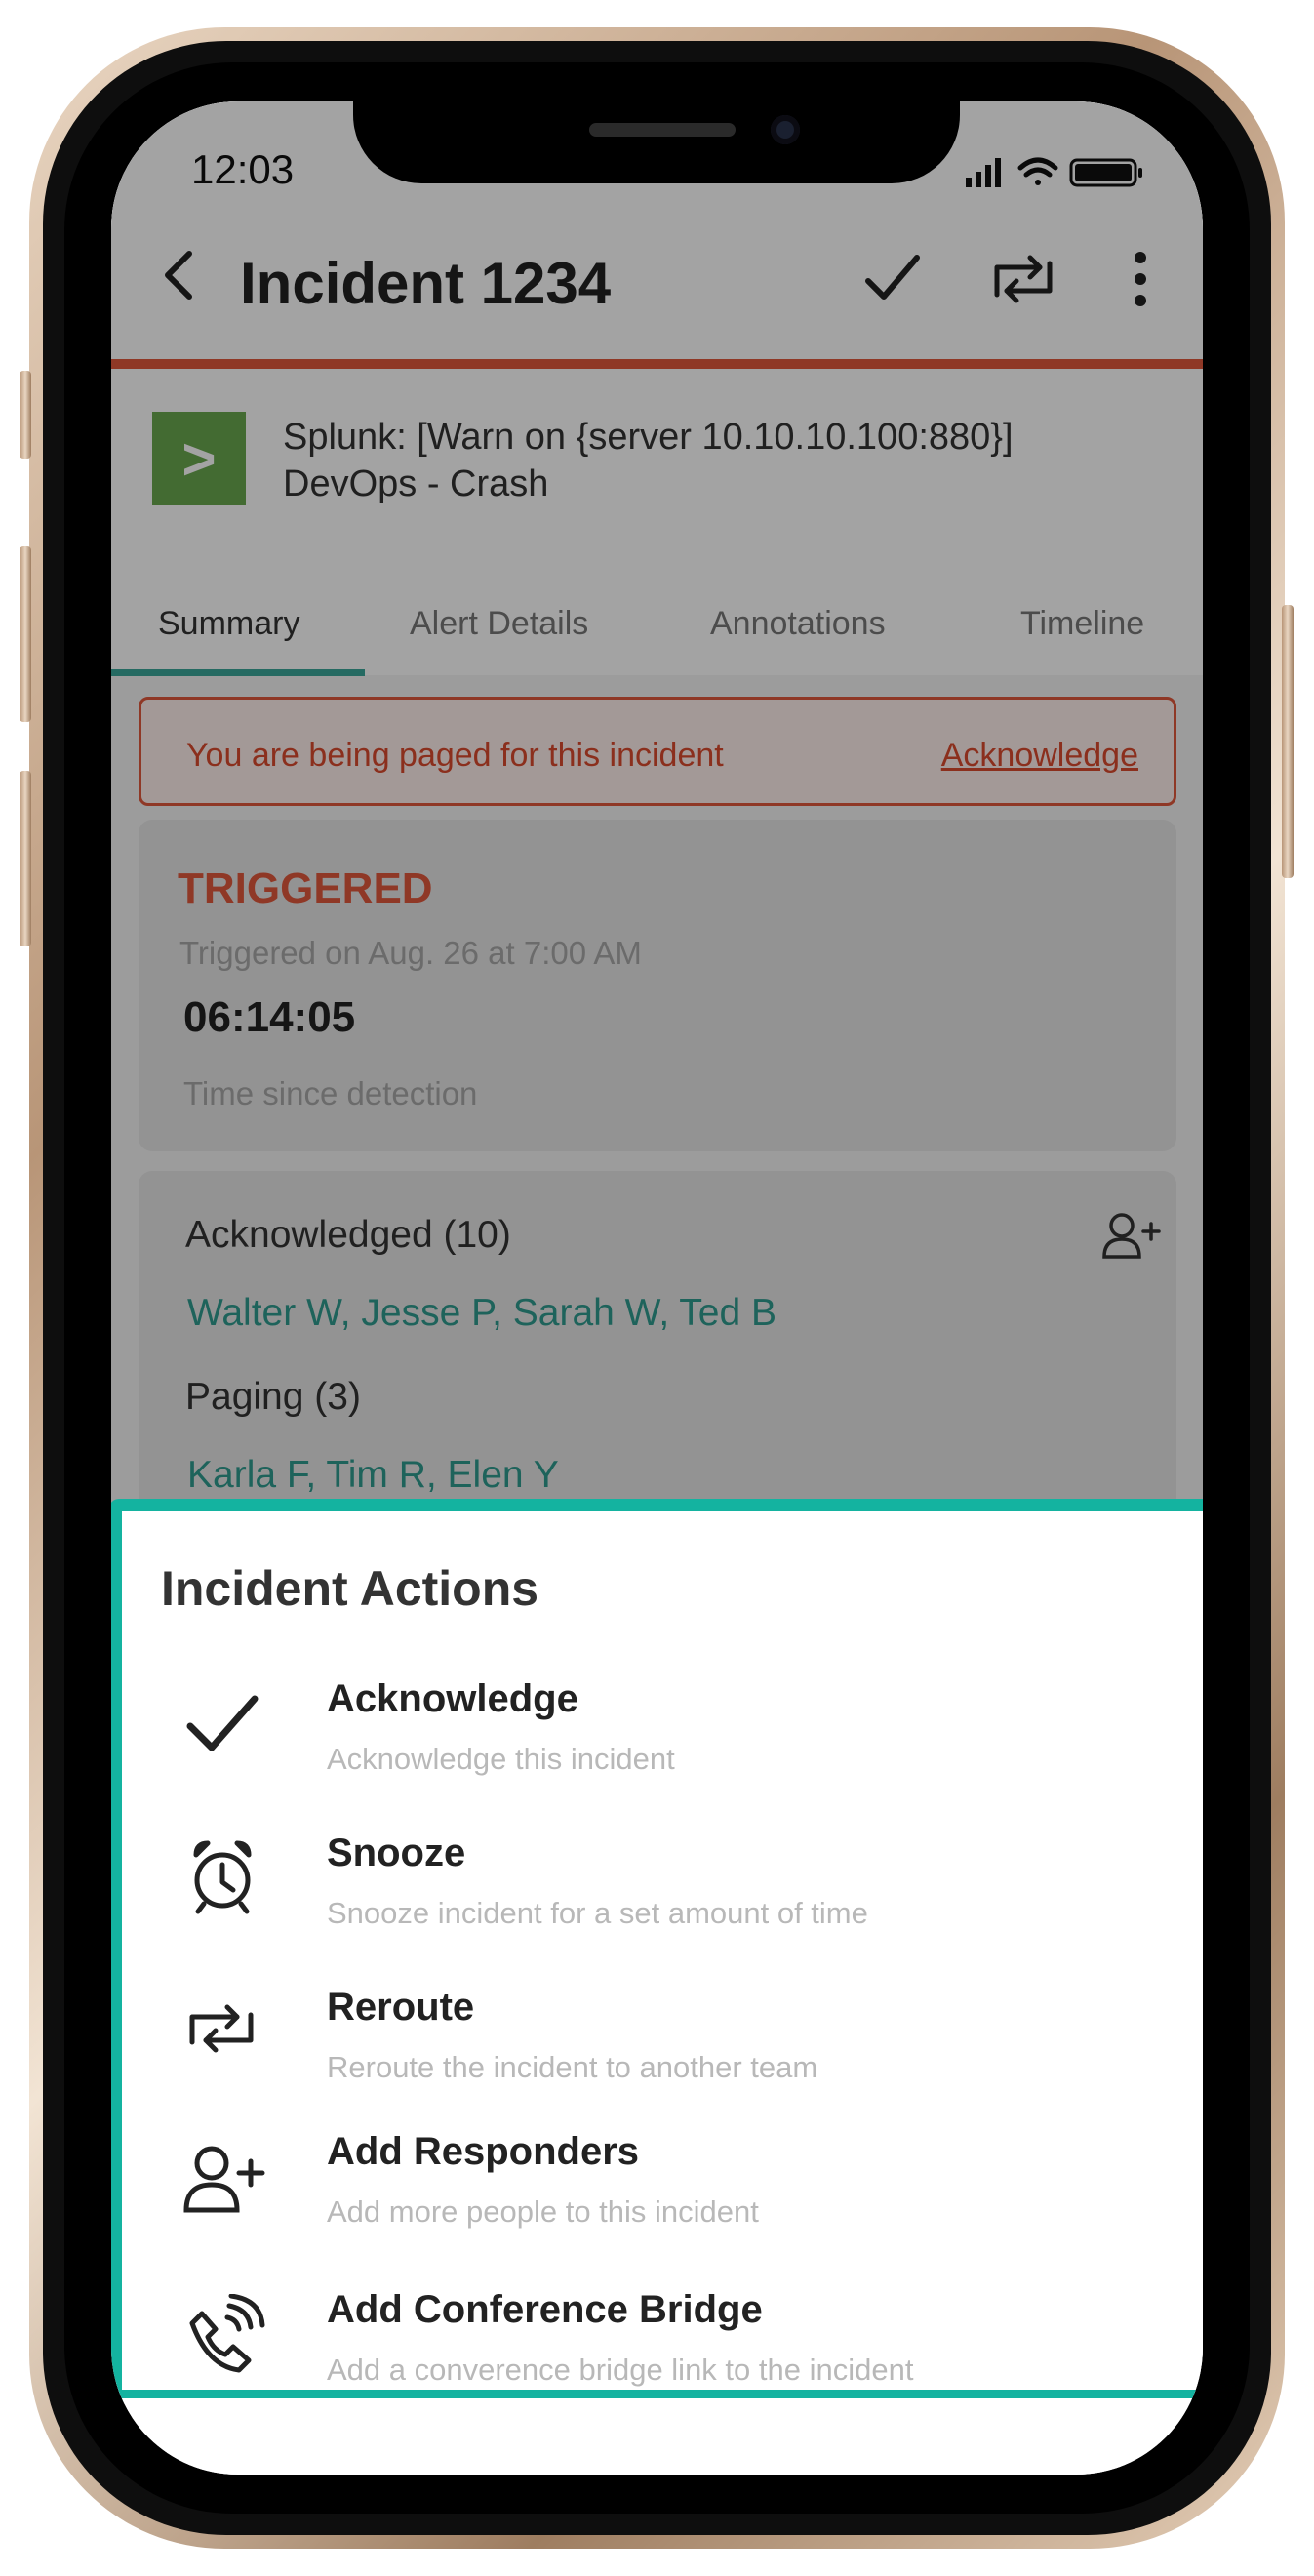  What do you see at coordinates (401, 2007) in the screenshot?
I see `action-label: Reroute` at bounding box center [401, 2007].